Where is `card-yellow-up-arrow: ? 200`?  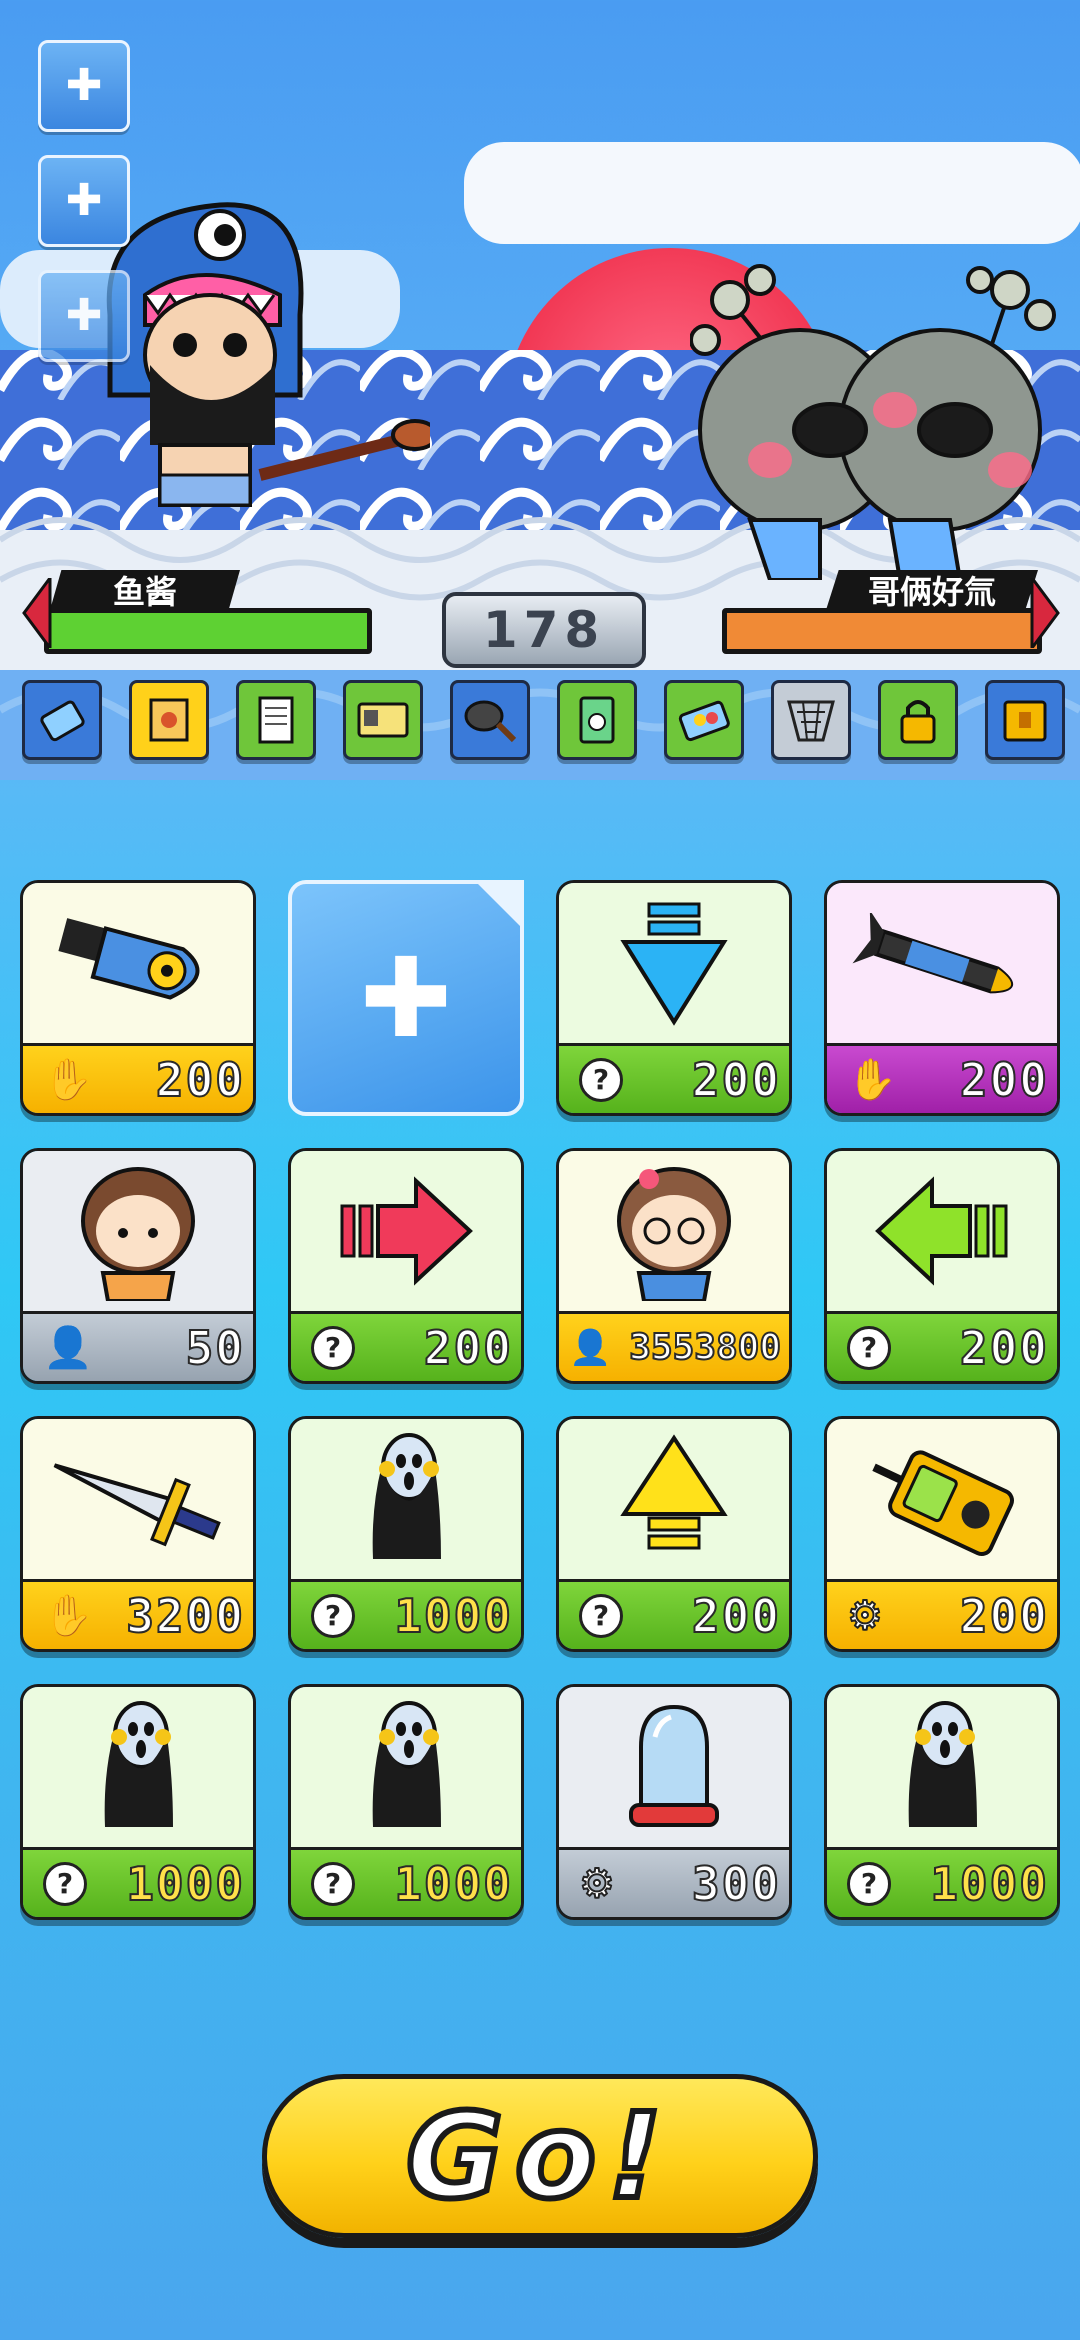
card-yellow-up-arrow: ? 200 is located at coordinates (674, 1534).